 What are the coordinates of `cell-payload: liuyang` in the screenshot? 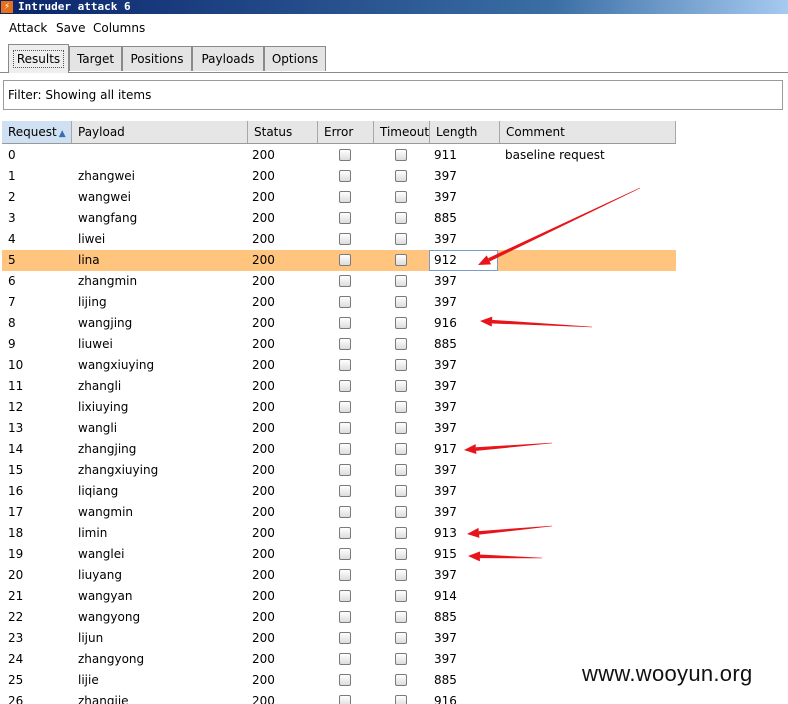 It's located at (100, 575).